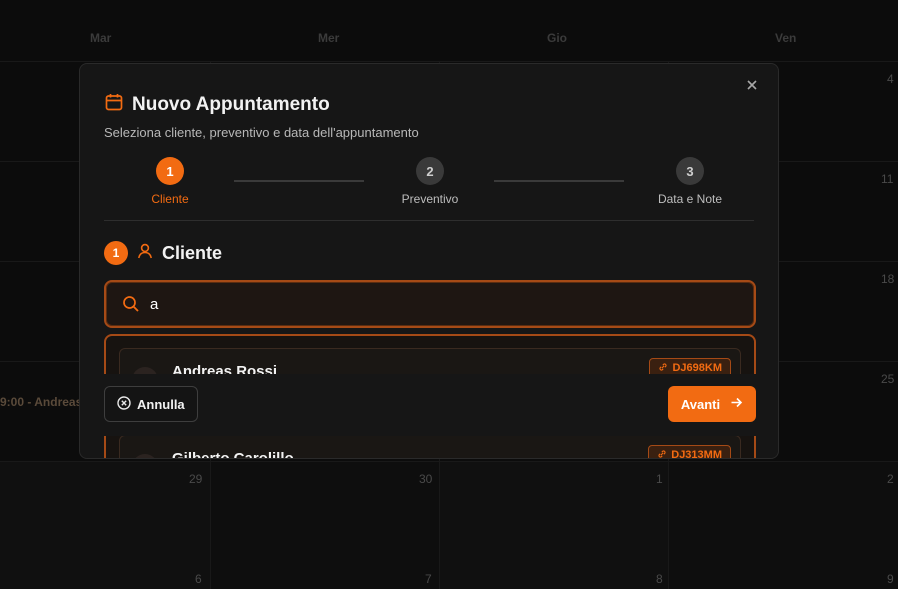  Describe the element at coordinates (697, 368) in the screenshot. I see `plate-text: DJ698KM` at that location.